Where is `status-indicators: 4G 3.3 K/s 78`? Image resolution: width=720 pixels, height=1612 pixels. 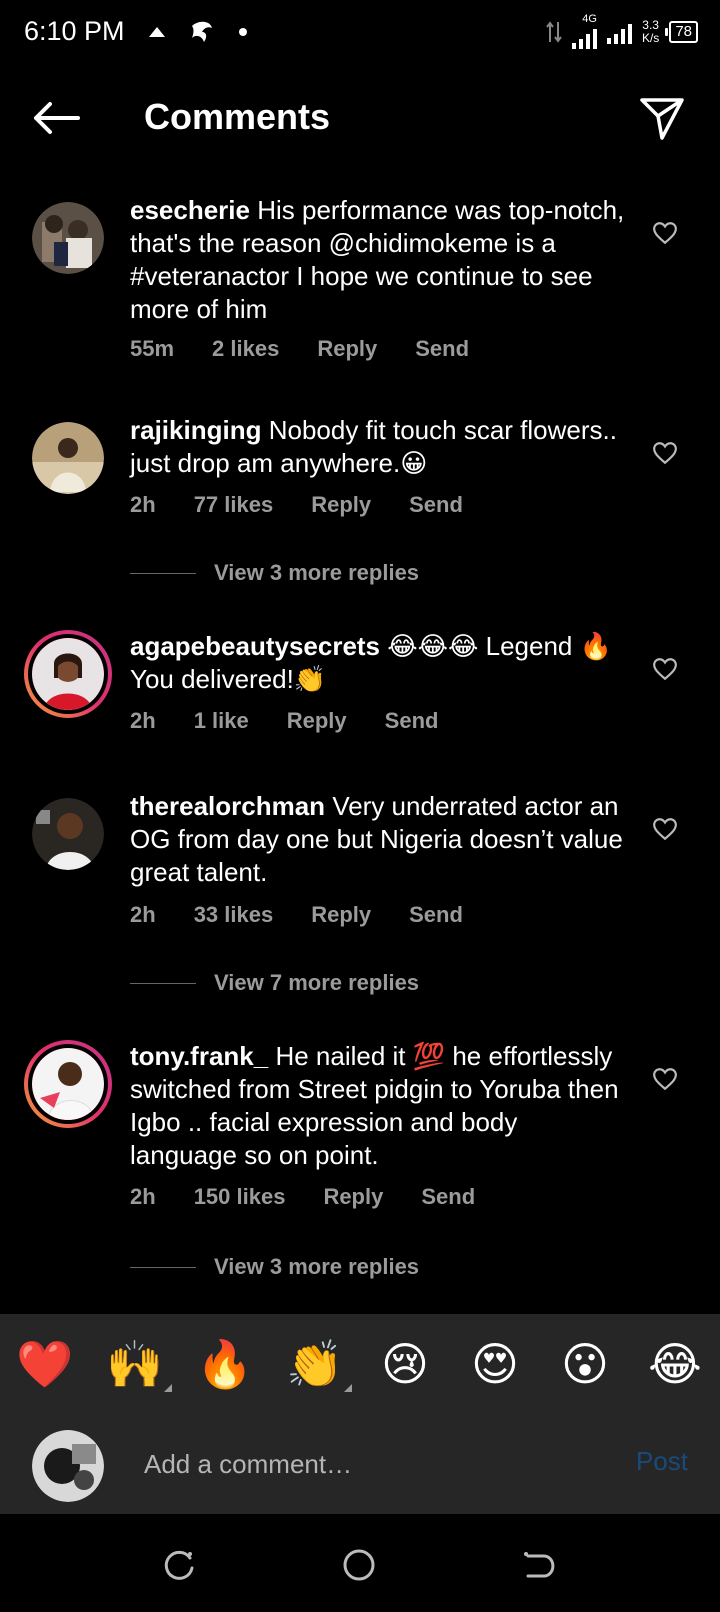 status-indicators: 4G 3.3 K/s 78 is located at coordinates (622, 31).